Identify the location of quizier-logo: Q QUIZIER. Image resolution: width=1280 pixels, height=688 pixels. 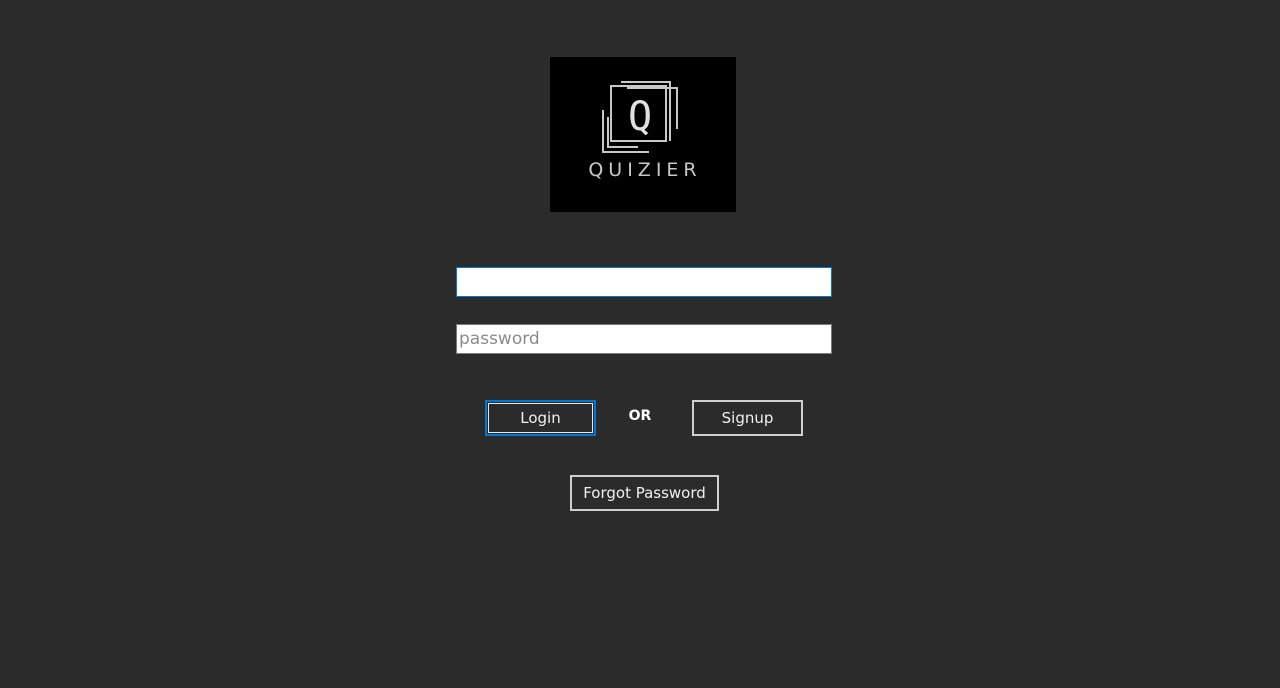
(643, 134).